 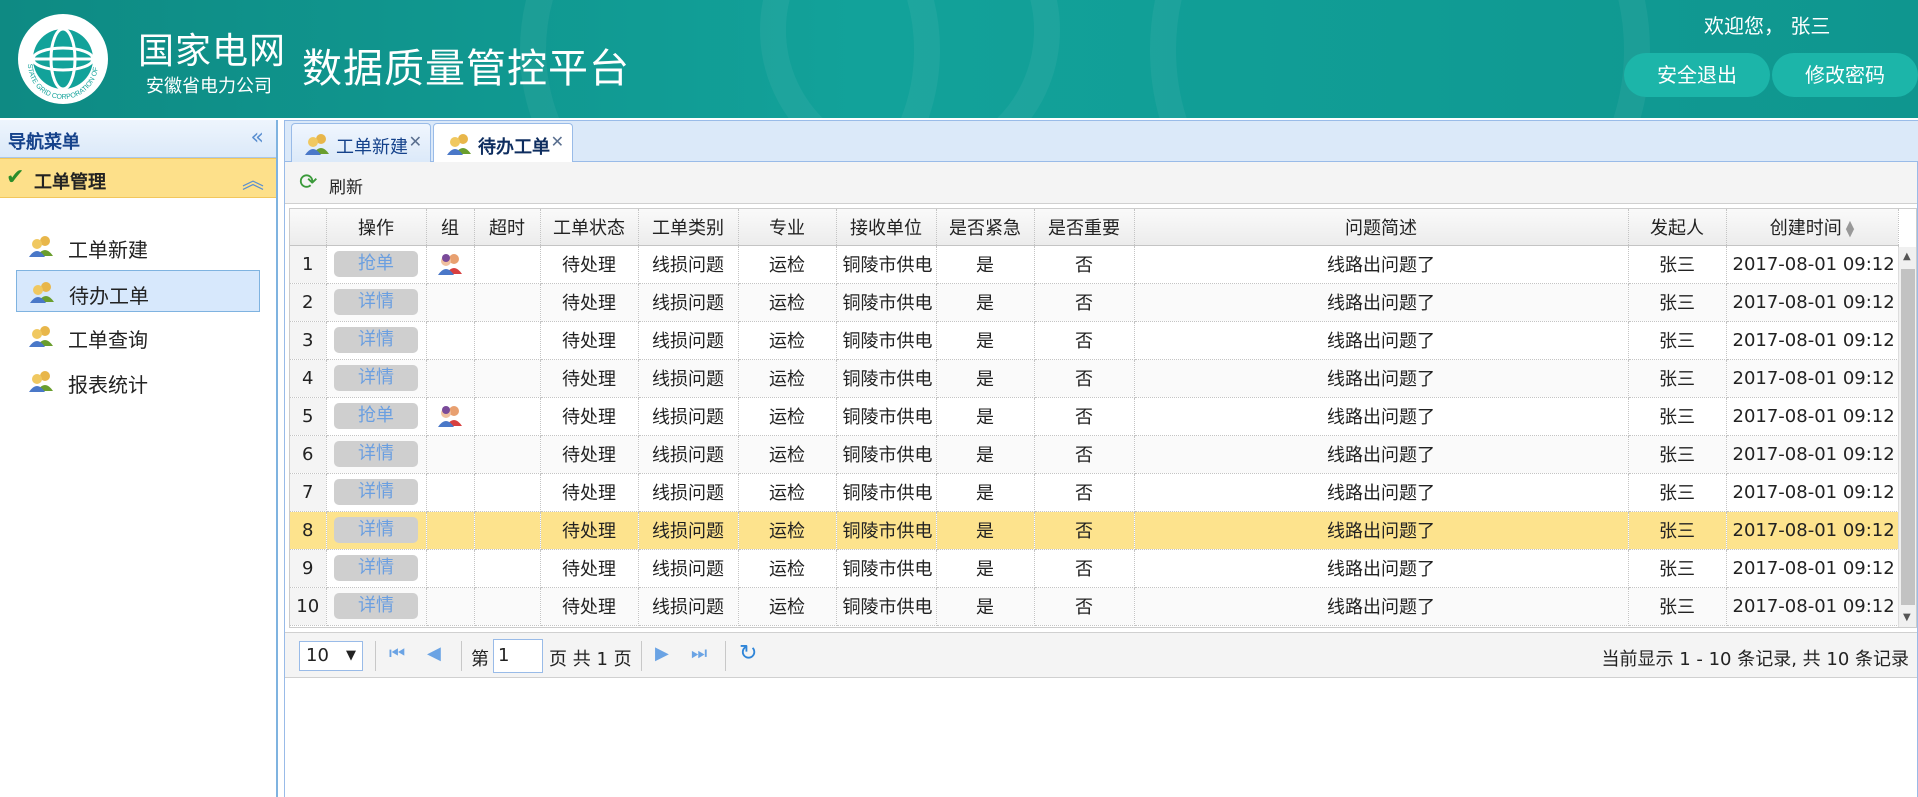 What do you see at coordinates (1845, 75) in the screenshot?
I see `change-password-button: 修改密码` at bounding box center [1845, 75].